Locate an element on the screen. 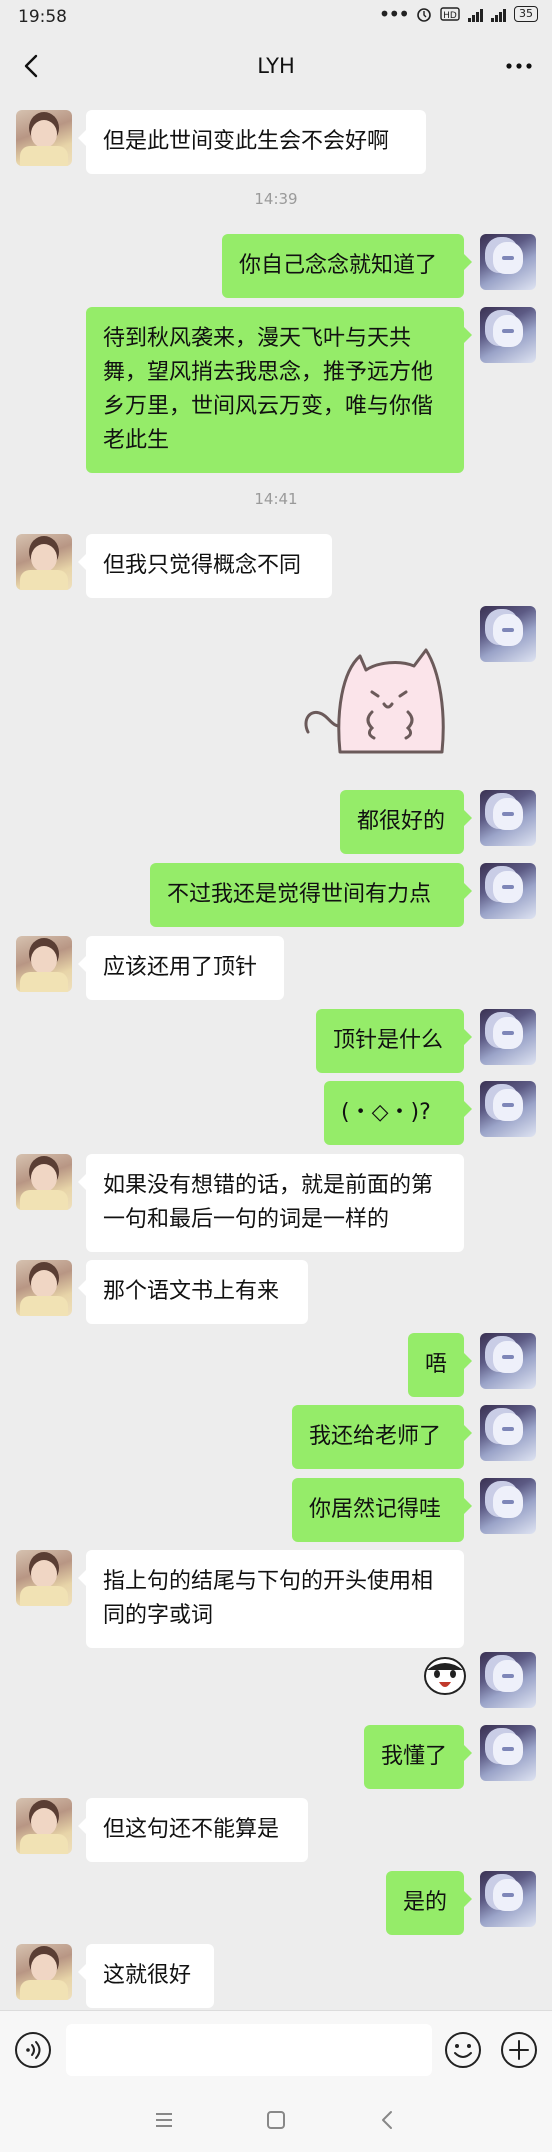  input-bar is located at coordinates (276, 2048).